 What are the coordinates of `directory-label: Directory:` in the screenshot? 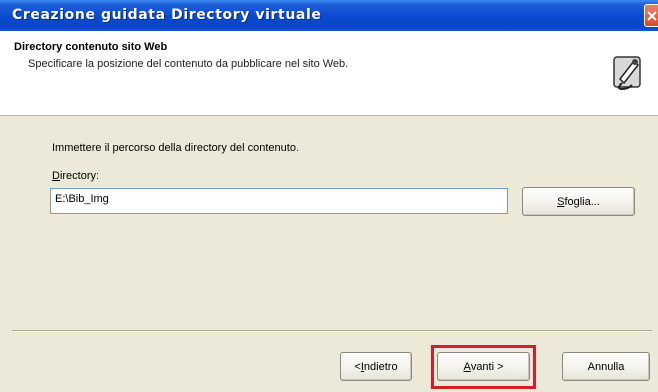 It's located at (75, 176).